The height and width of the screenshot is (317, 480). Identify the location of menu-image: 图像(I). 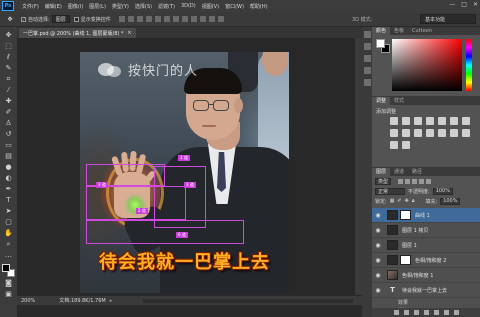
(75, 6).